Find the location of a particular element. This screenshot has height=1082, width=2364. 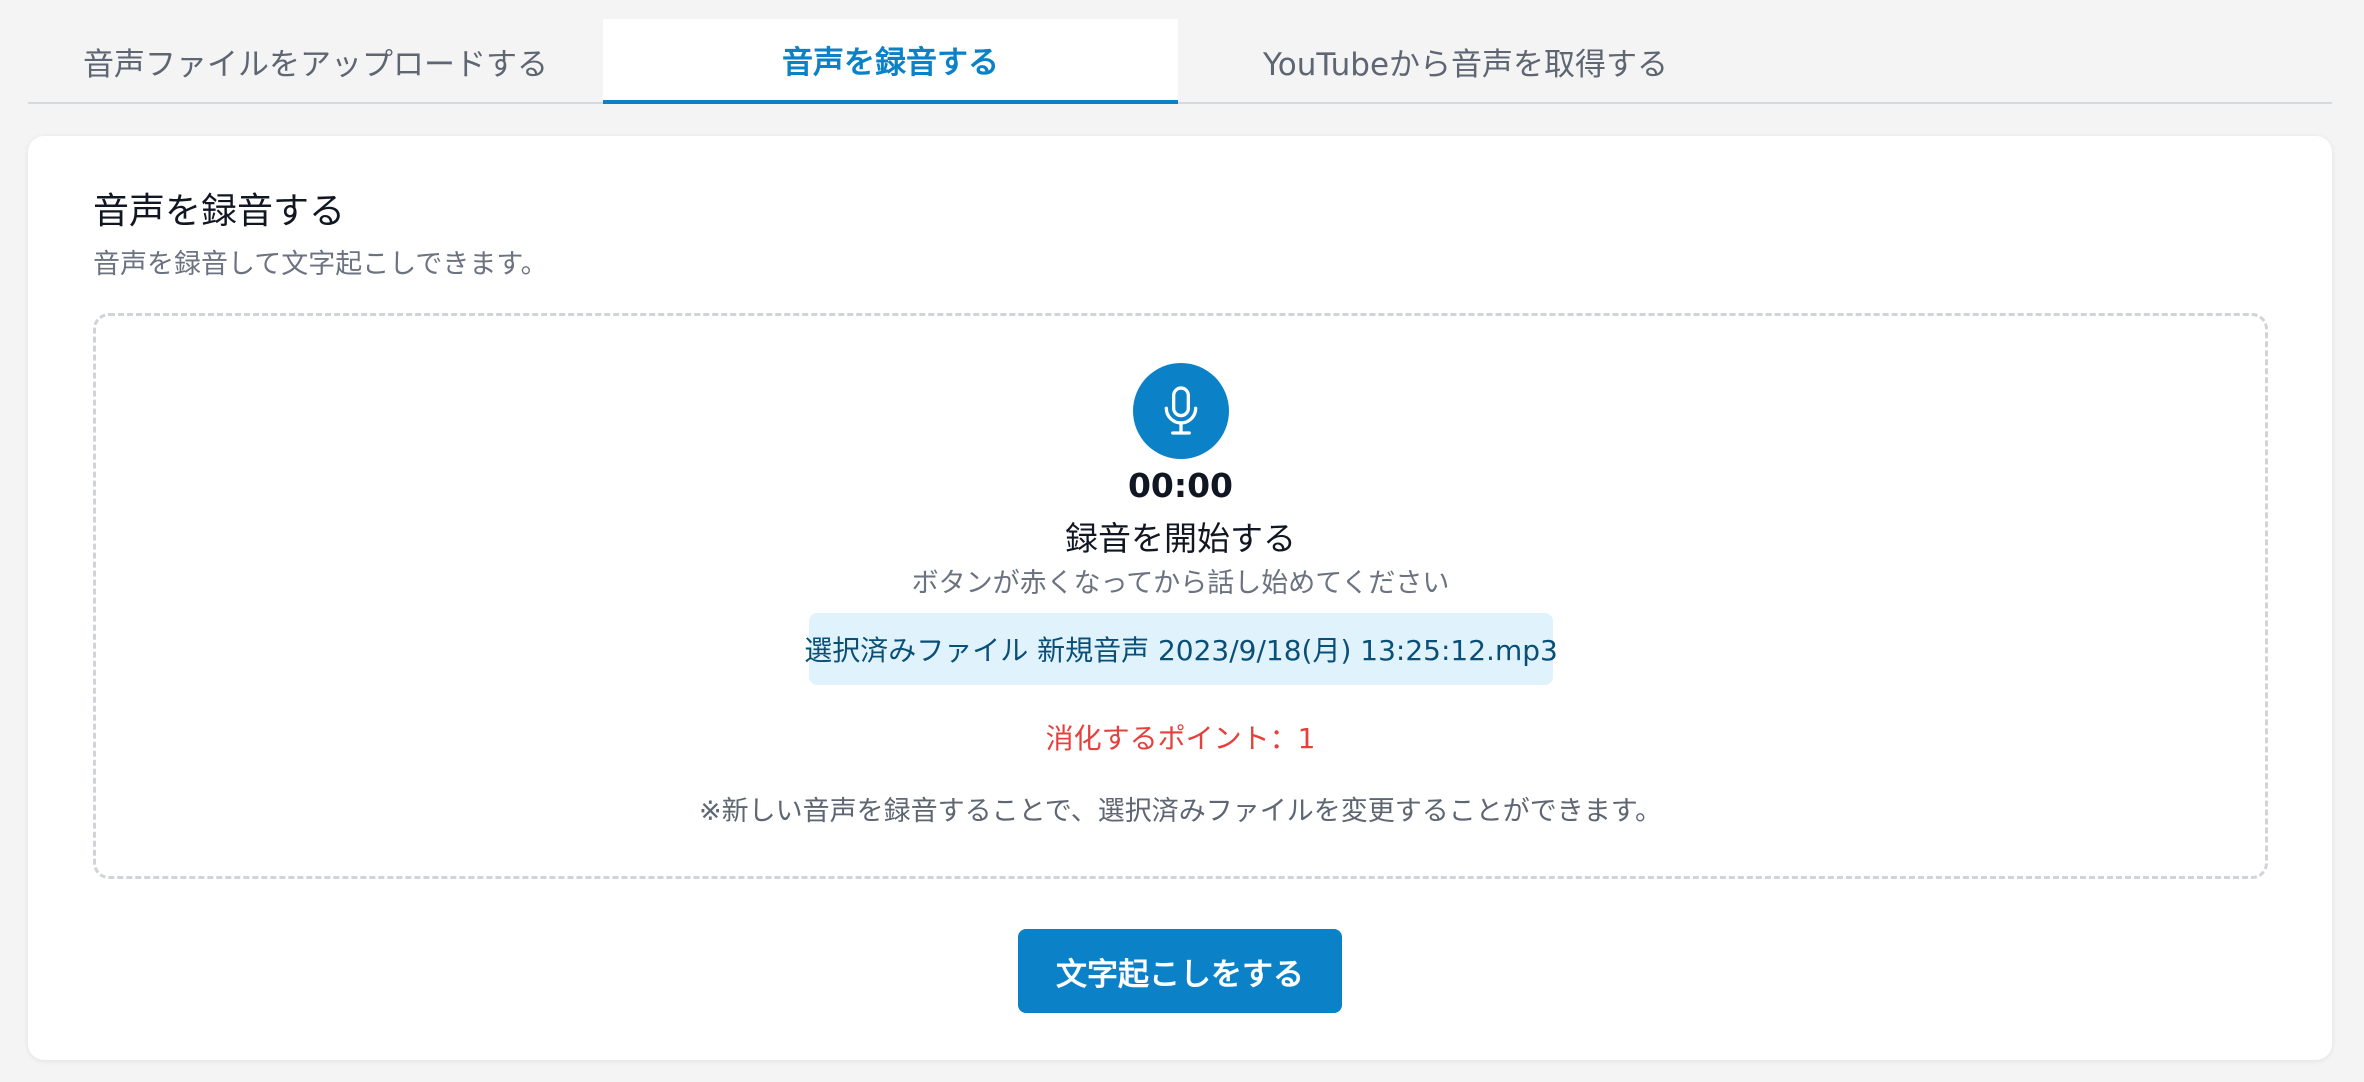

recording-timer: 00:00 is located at coordinates (1180, 485).